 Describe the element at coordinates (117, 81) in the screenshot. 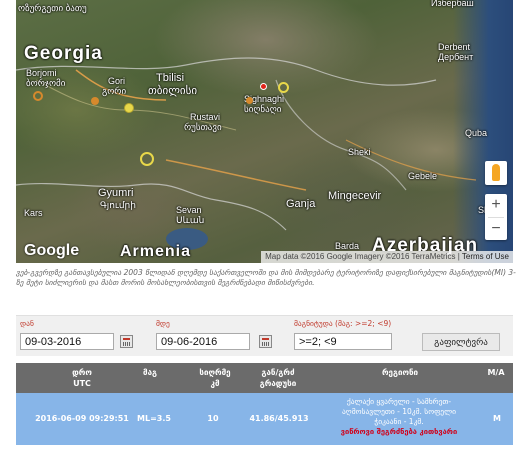

I see `map-label-gori: Gori` at that location.